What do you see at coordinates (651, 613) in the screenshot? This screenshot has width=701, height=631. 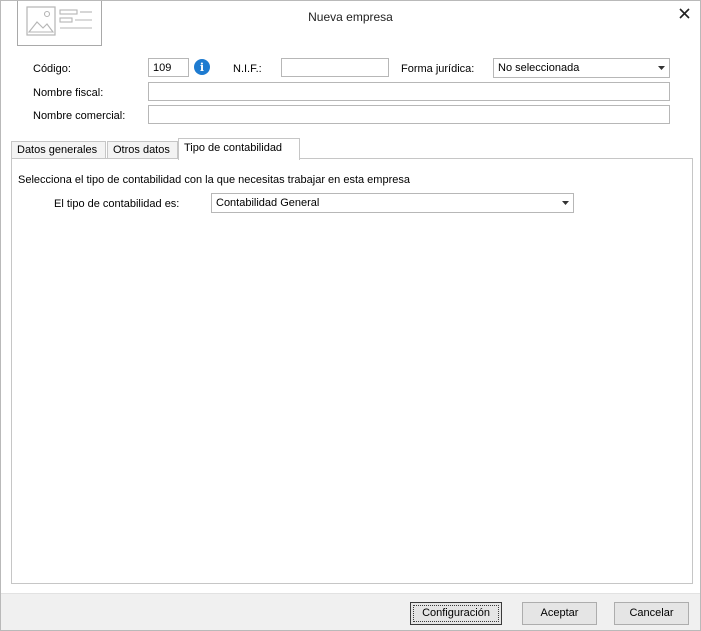 I see `cancelar-button: Cancelar` at bounding box center [651, 613].